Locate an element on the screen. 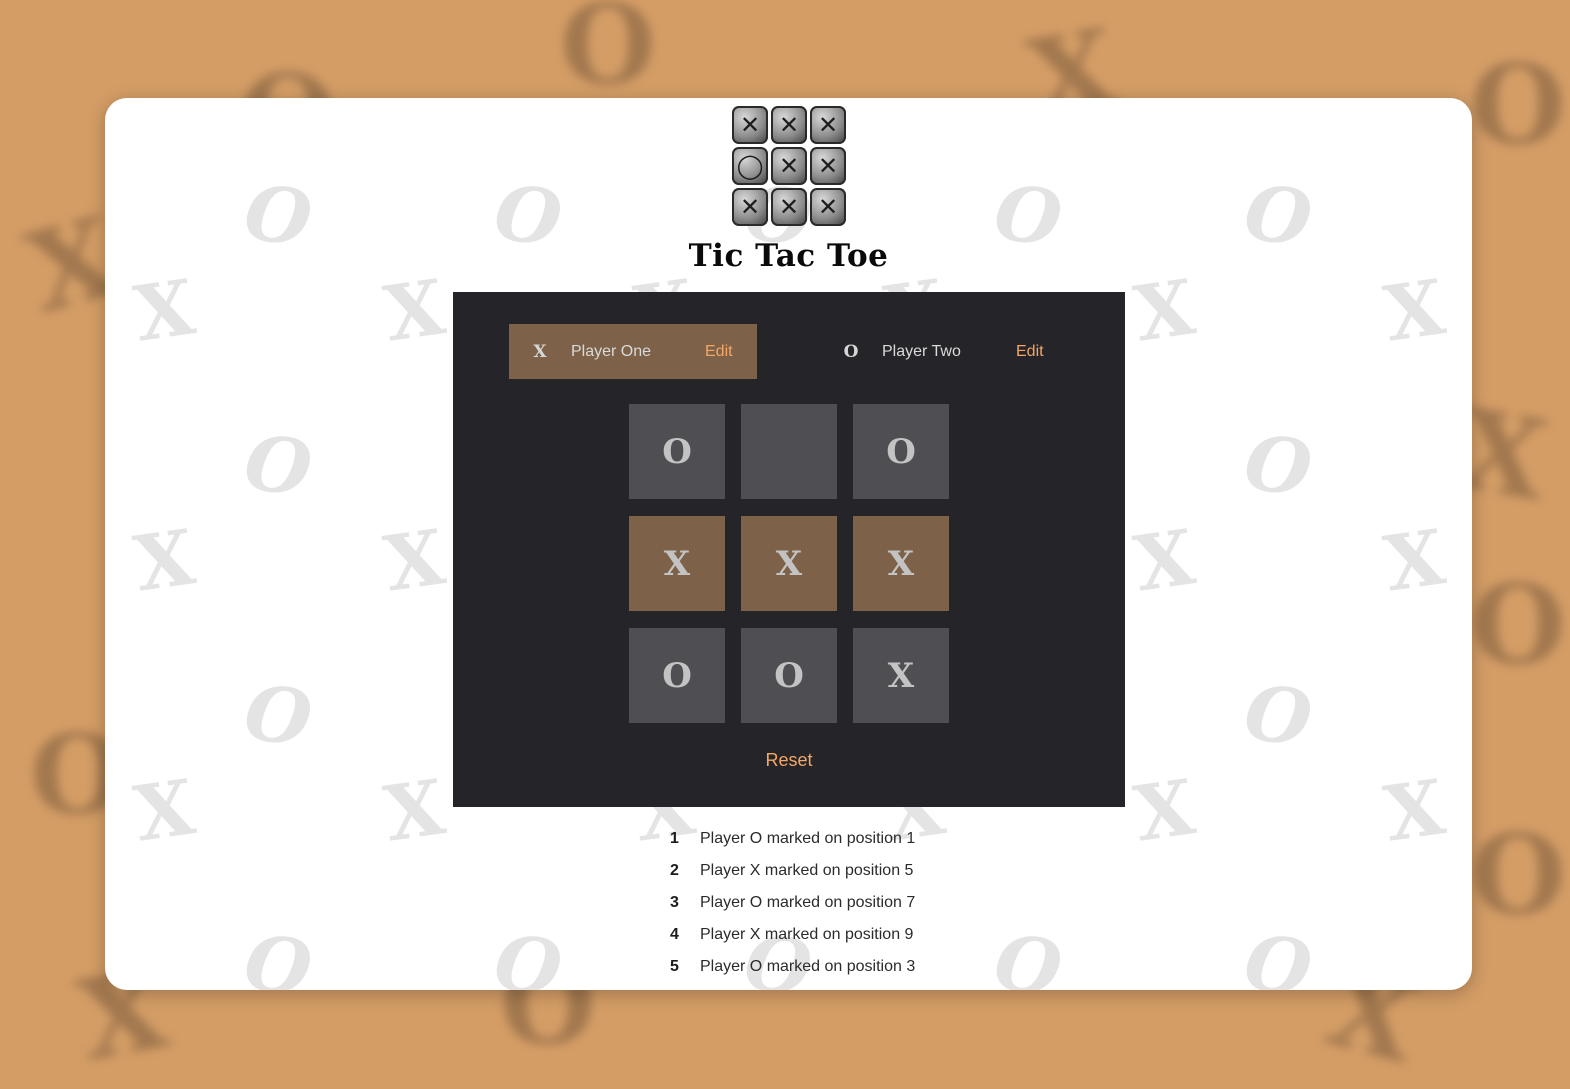  log-item-number: 1 is located at coordinates (674, 838).